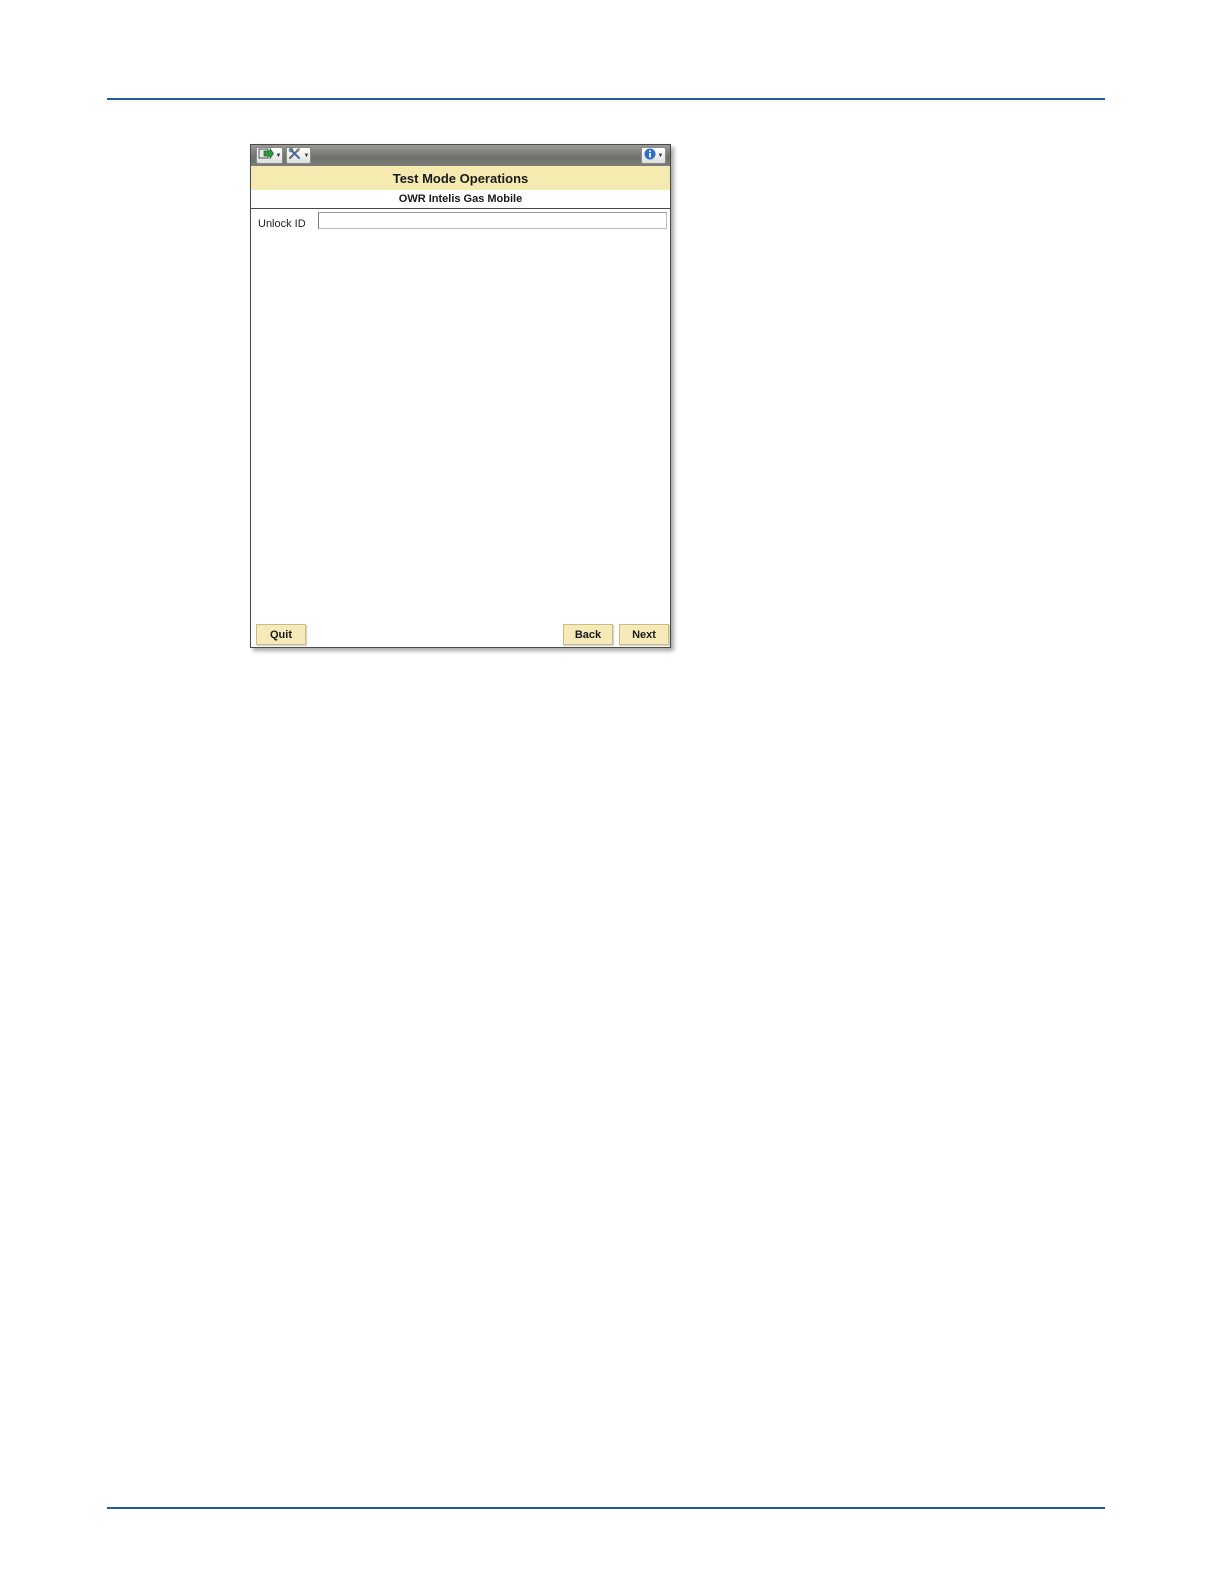 This screenshot has width=1224, height=1584. Describe the element at coordinates (644, 634) in the screenshot. I see `next-button: Next` at that location.